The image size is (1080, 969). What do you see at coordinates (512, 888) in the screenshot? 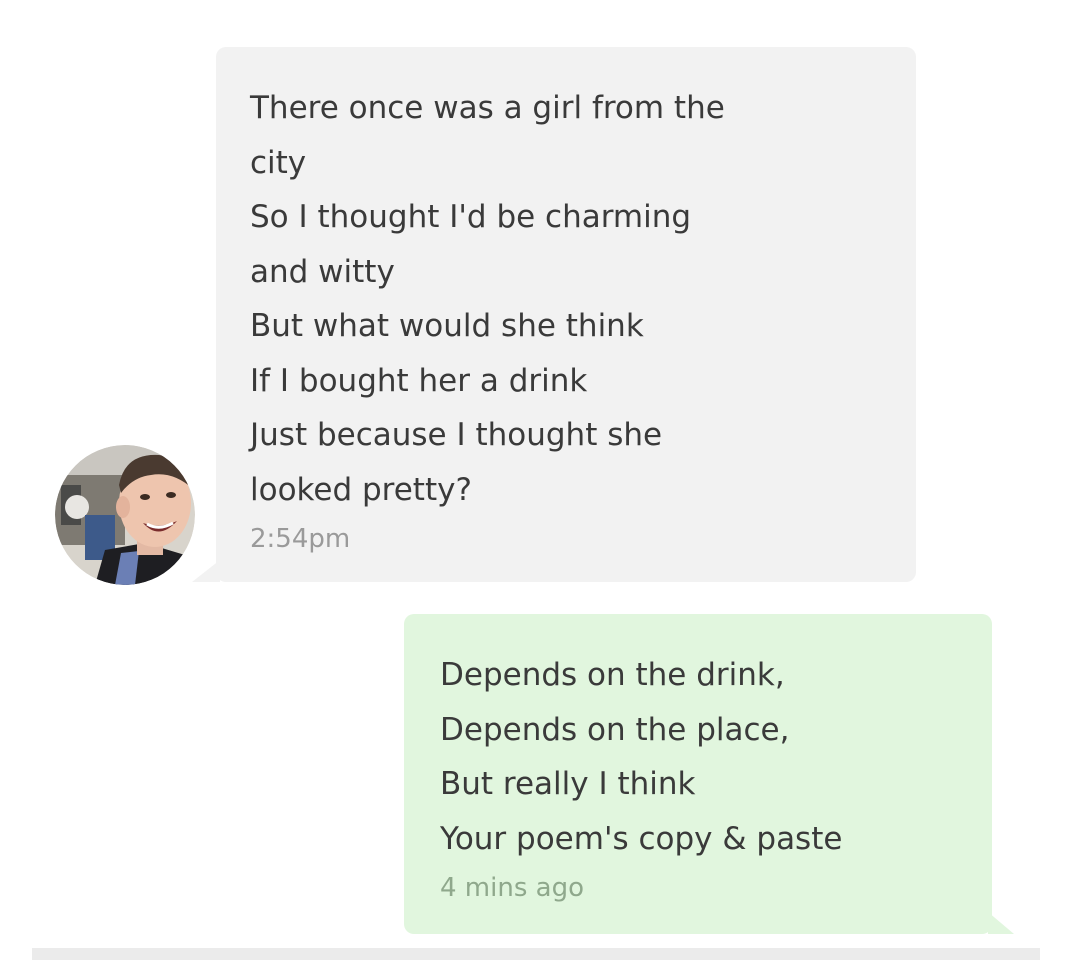
I see `message-timestamp: 4 mins ago` at bounding box center [512, 888].